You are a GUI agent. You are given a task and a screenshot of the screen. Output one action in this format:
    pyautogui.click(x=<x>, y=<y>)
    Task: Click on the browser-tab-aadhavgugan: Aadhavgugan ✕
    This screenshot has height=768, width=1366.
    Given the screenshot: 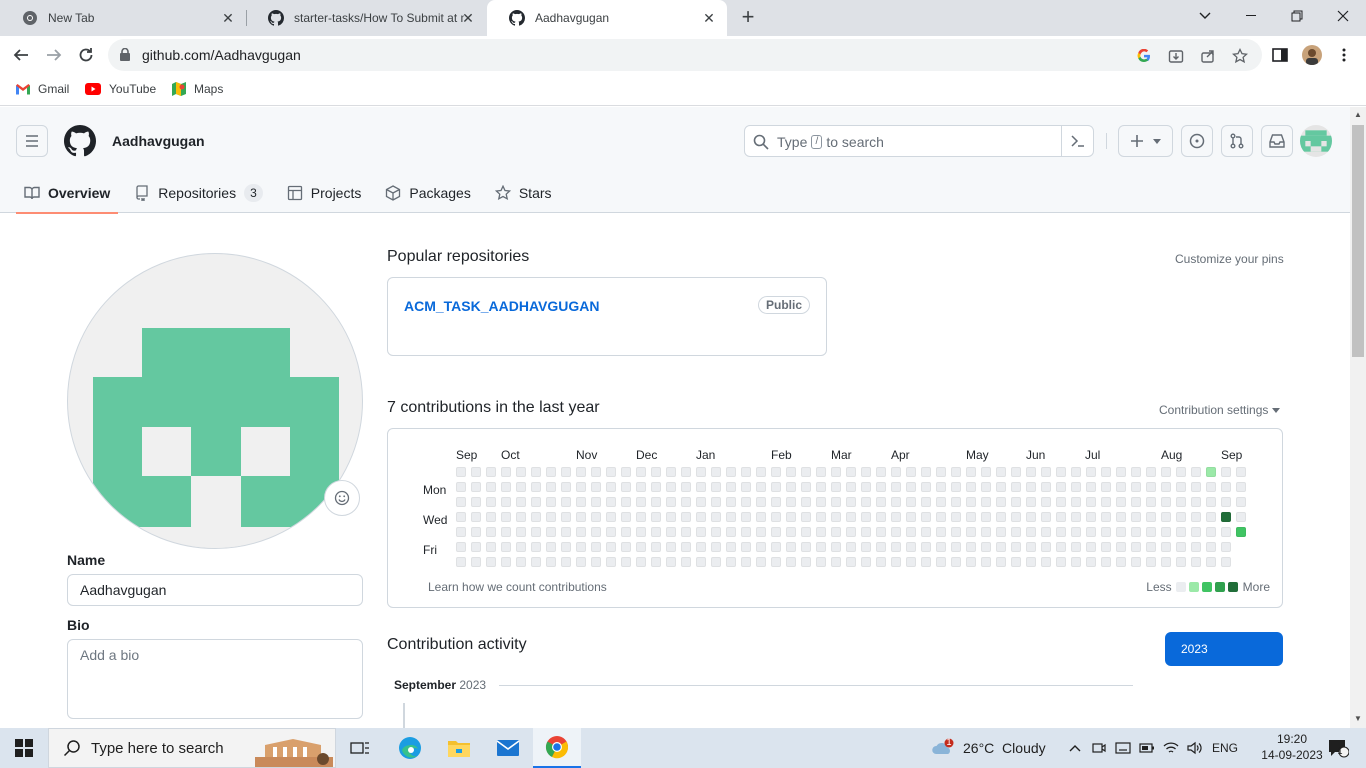 What is the action you would take?
    pyautogui.click(x=607, y=18)
    